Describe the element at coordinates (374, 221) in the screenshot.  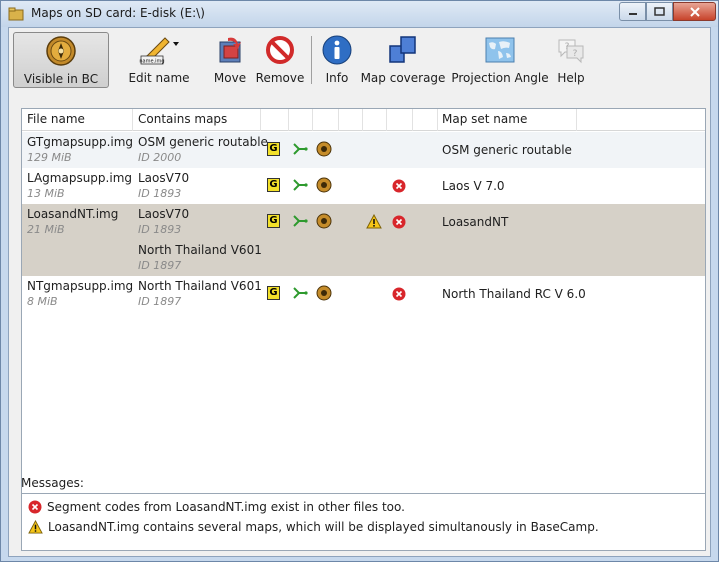
I see `warning-icon` at that location.